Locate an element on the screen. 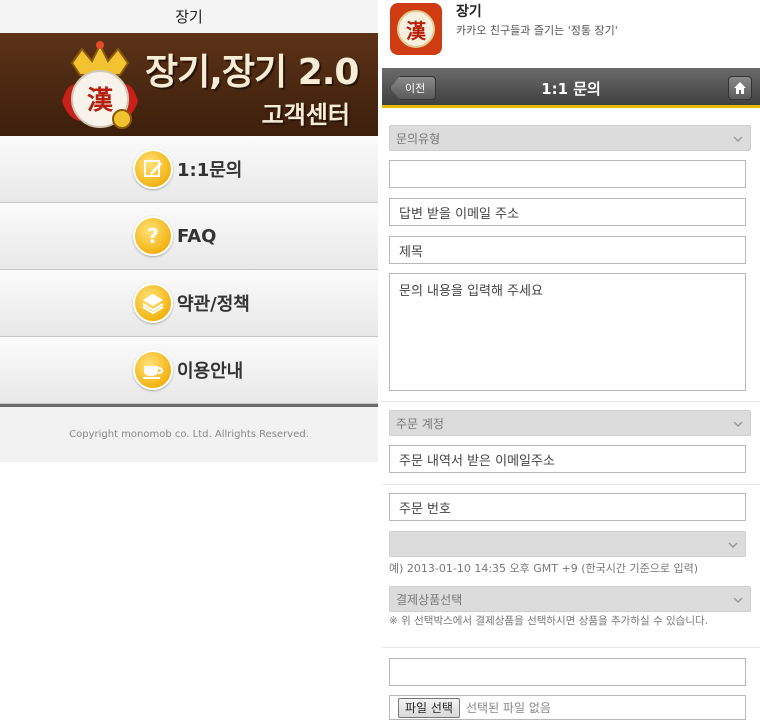 Image resolution: width=760 pixels, height=720 pixels. app-icon: 漢 is located at coordinates (416, 29).